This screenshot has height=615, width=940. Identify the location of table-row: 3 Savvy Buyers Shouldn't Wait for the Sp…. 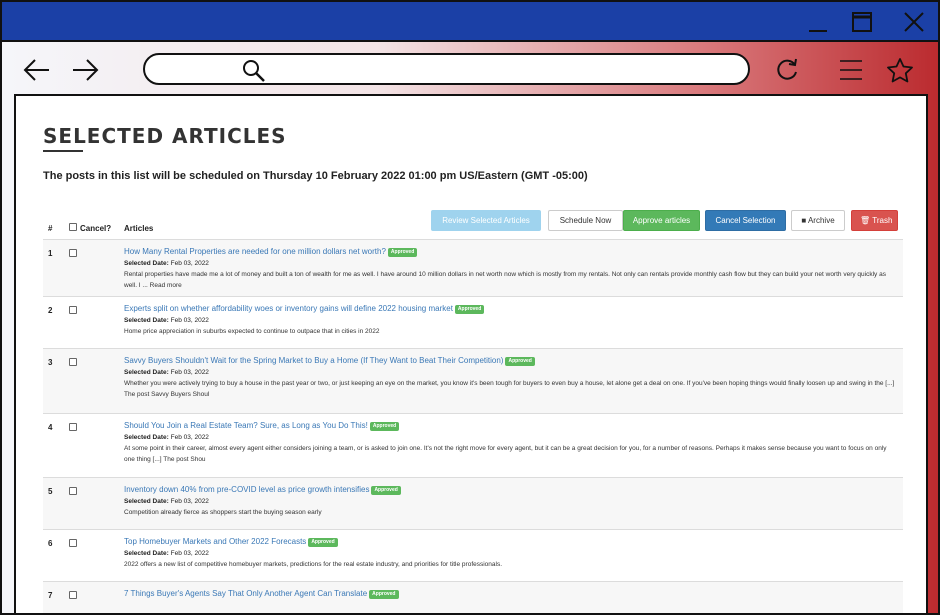
(473, 381).